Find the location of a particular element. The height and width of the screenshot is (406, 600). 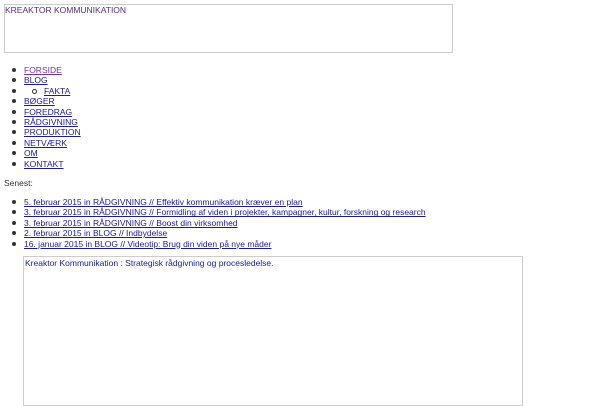

nav-link-foredrag: FOREDRAG is located at coordinates (48, 112).